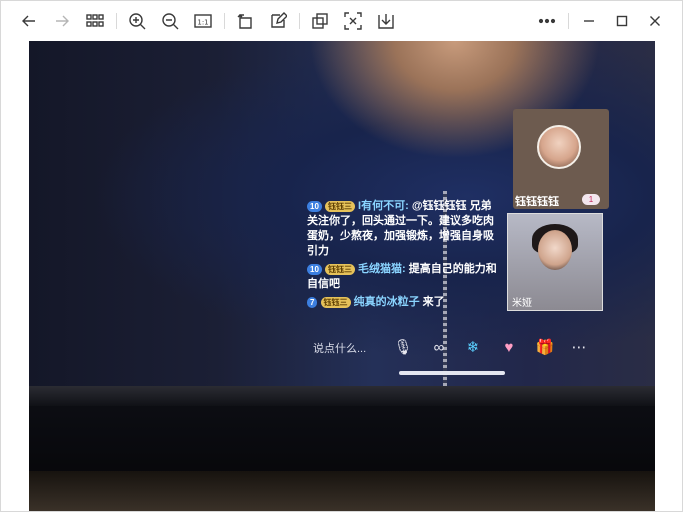 This screenshot has width=683, height=512. I want to click on chat-text: 来了, so click(433, 302).